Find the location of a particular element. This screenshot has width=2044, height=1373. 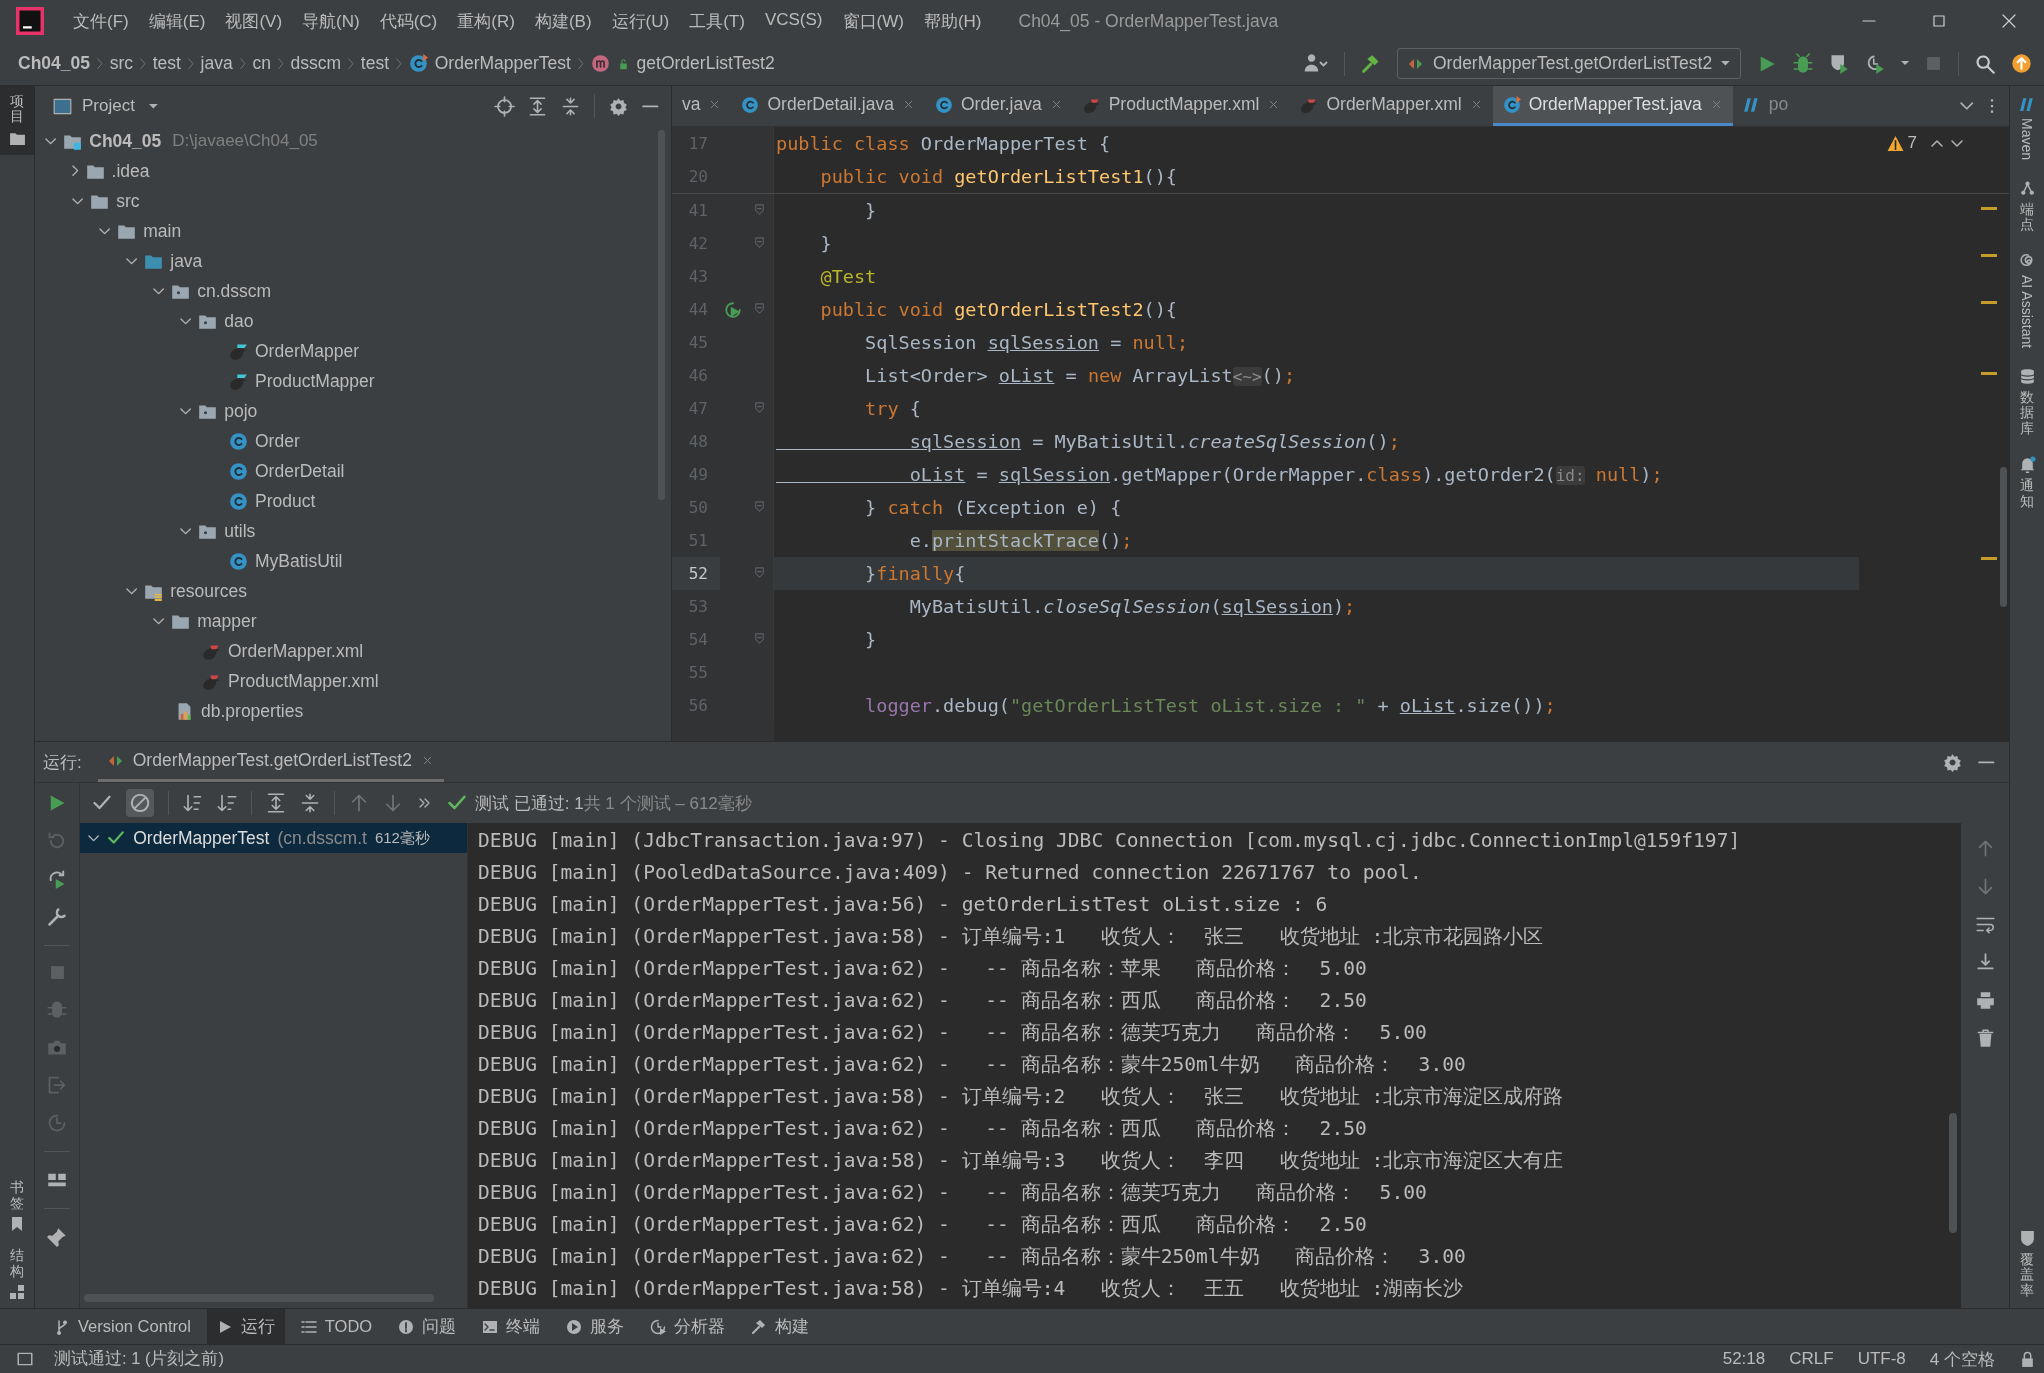

test-tree-item: OrderMapperTest (cn.dsscm.t 612毫秒 is located at coordinates (273, 838).